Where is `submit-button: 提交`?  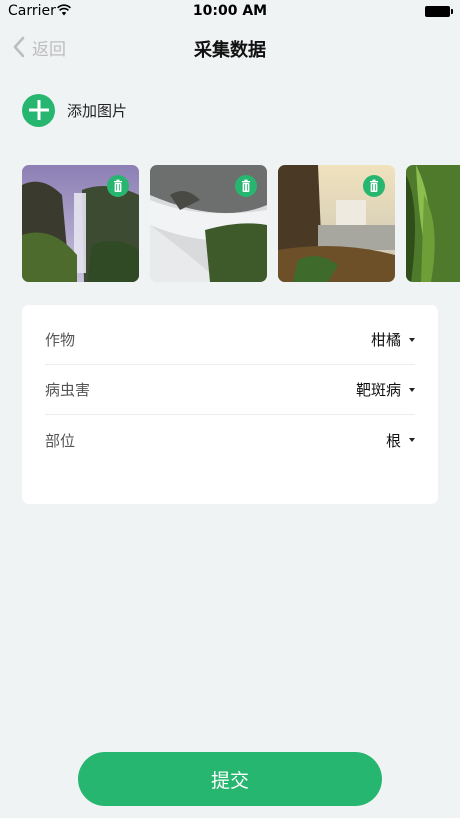
submit-button: 提交 is located at coordinates (230, 779).